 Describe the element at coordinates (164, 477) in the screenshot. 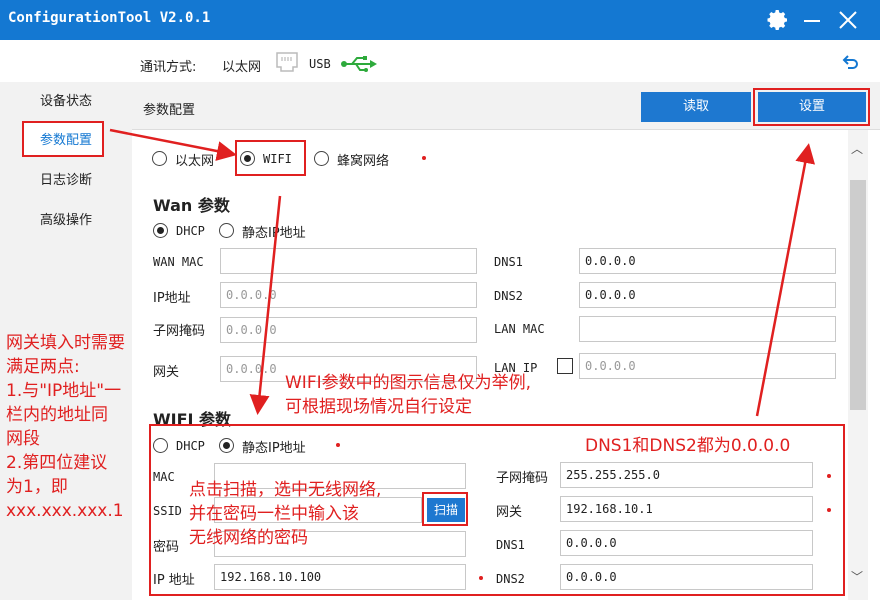

I see `wifi-mac-label: MAC` at that location.